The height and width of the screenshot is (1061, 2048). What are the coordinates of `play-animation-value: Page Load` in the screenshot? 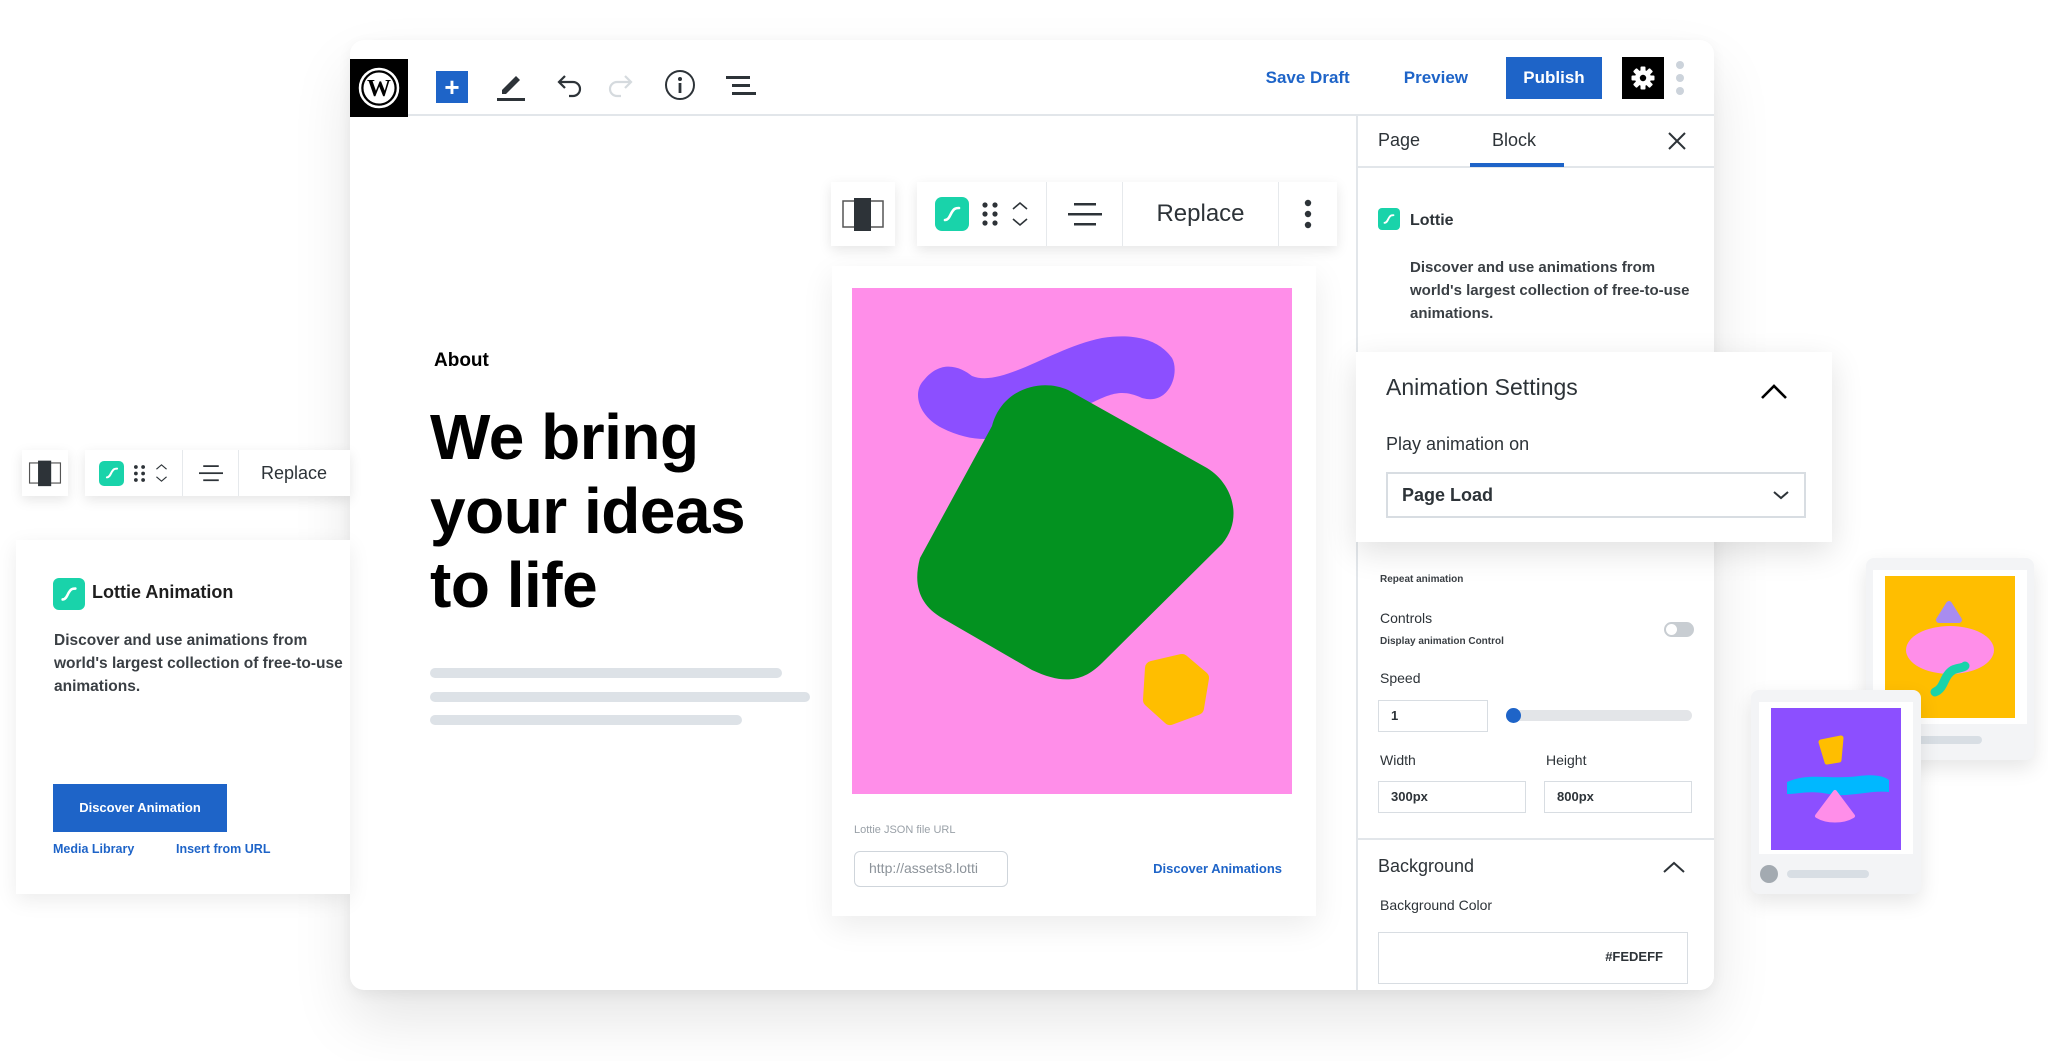 It's located at (1448, 495).